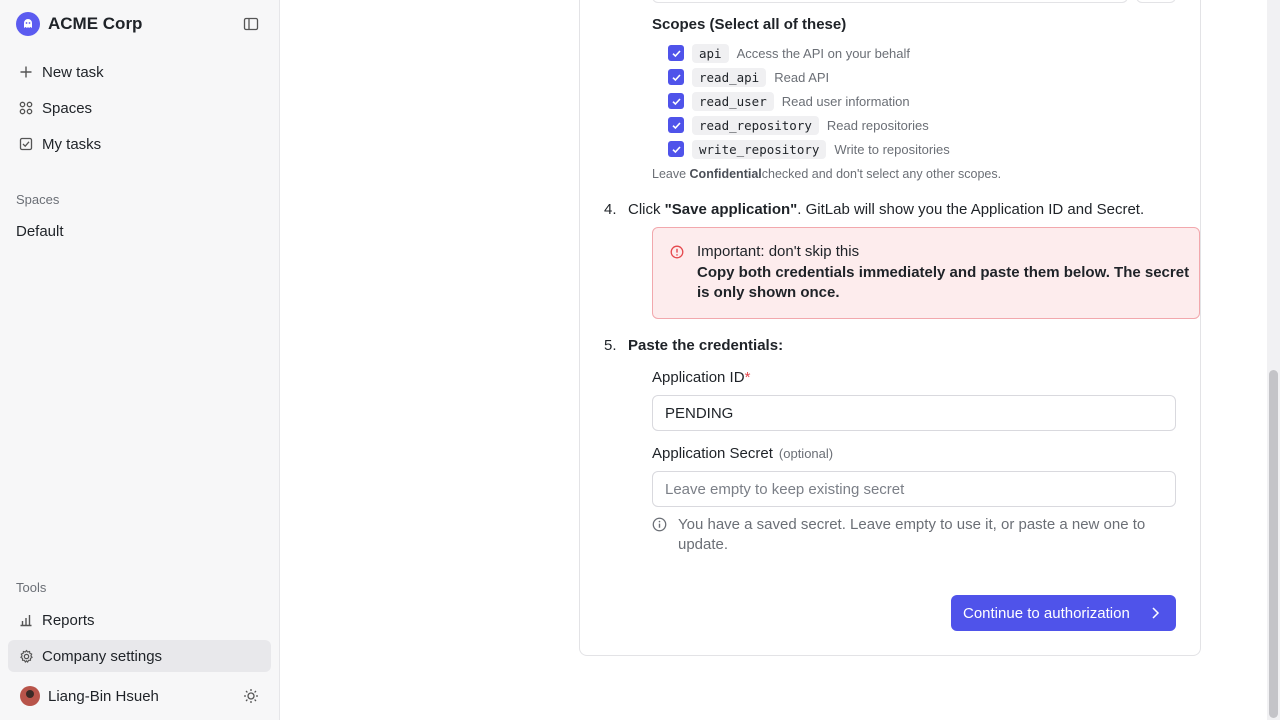  I want to click on nav-company-settings: Company settings, so click(139, 656).